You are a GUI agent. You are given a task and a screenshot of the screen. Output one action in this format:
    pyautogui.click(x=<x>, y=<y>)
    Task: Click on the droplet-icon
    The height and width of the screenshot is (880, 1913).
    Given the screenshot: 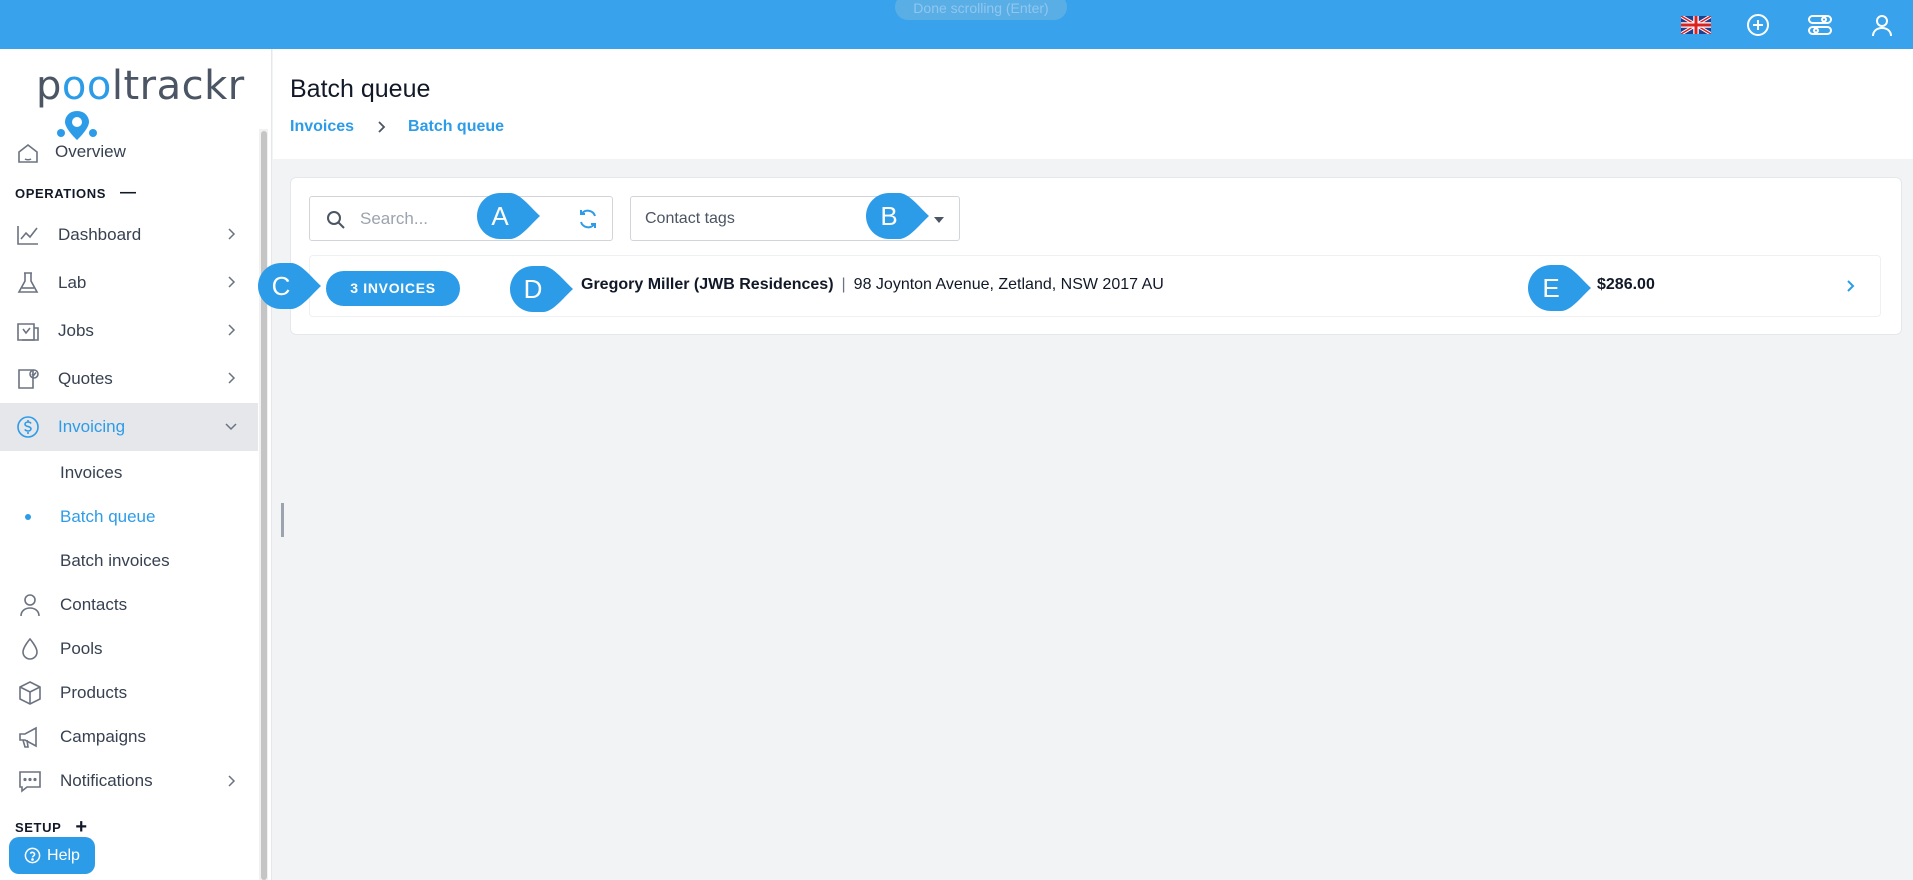 What is the action you would take?
    pyautogui.click(x=30, y=648)
    